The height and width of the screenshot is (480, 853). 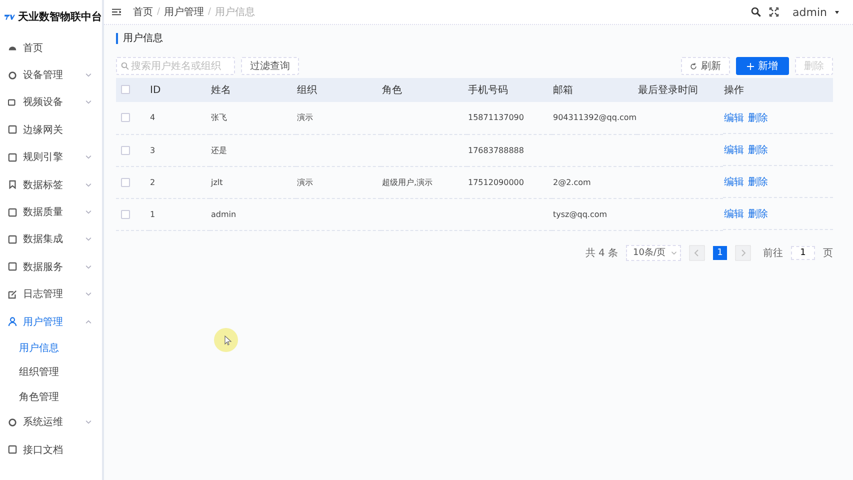 I want to click on sidebar-subitem: 组织管理, so click(x=51, y=372).